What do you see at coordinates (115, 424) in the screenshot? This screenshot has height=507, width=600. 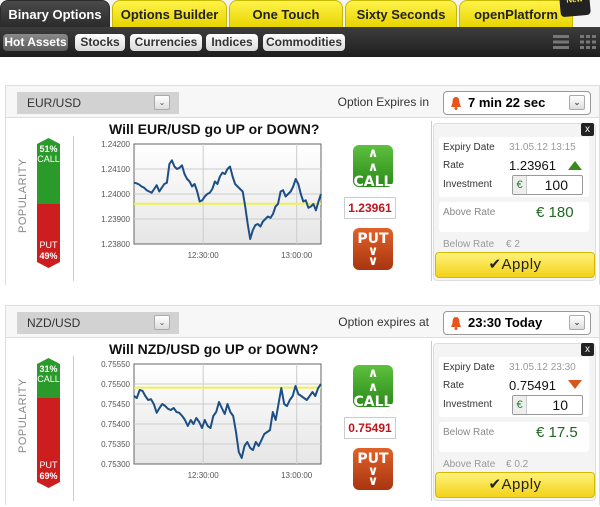 I see `y-tick-label: 0.75400` at bounding box center [115, 424].